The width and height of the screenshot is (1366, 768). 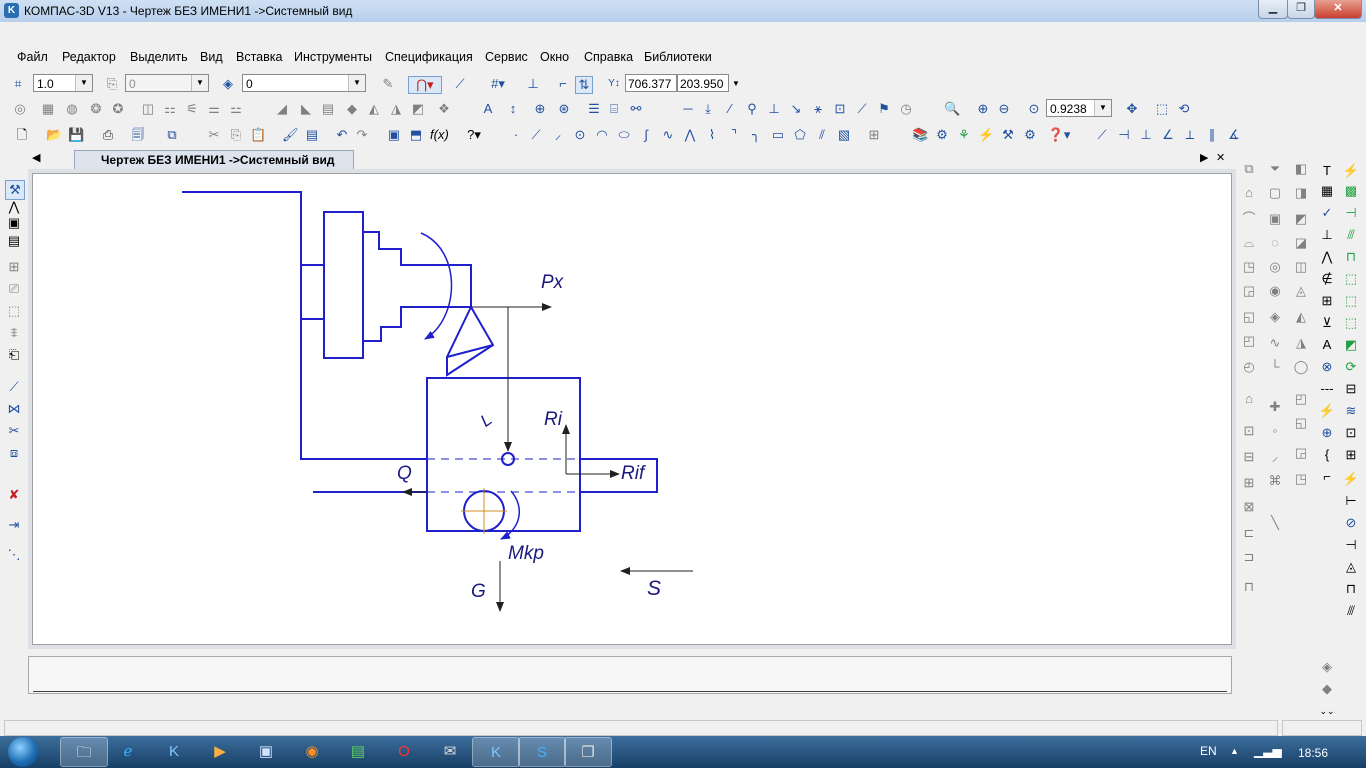 I want to click on table-icon: ▦, so click(x=1327, y=191).